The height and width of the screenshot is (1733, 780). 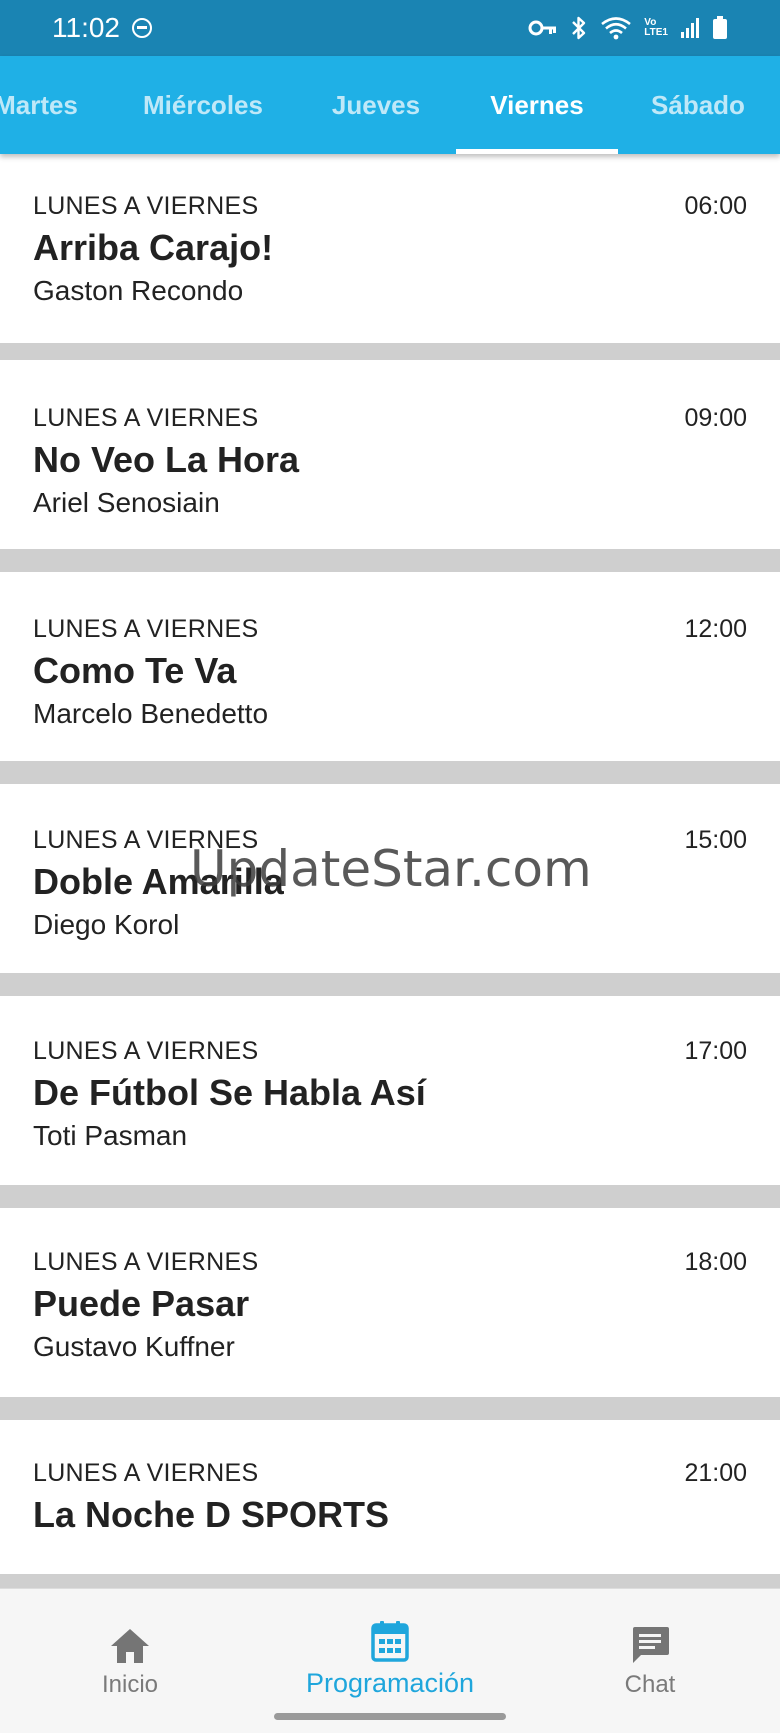 What do you see at coordinates (715, 1262) in the screenshot?
I see `program-time: 18:00` at bounding box center [715, 1262].